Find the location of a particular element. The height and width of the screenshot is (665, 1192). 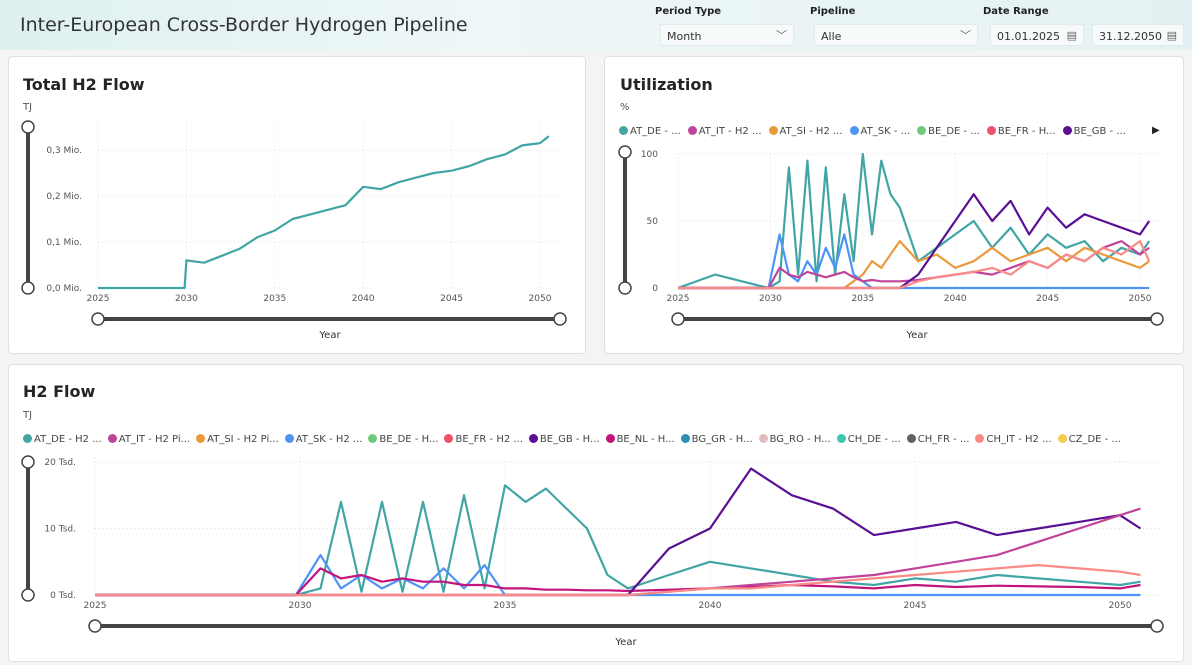

series-line-AT_SK is located at coordinates (618, 575).